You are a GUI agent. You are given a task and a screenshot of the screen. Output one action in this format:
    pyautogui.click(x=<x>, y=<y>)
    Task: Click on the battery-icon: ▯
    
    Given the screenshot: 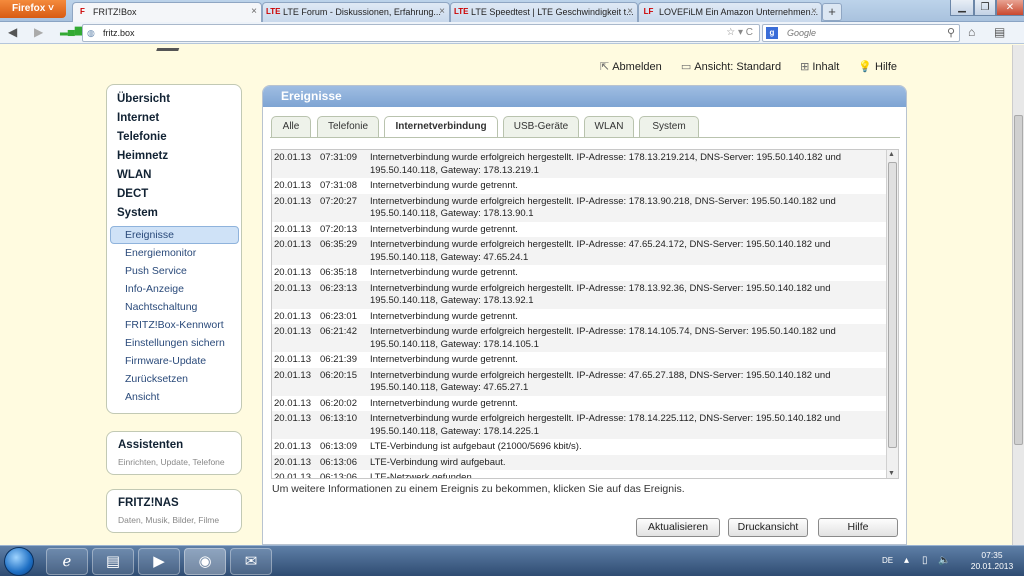 What is the action you would take?
    pyautogui.click(x=925, y=560)
    